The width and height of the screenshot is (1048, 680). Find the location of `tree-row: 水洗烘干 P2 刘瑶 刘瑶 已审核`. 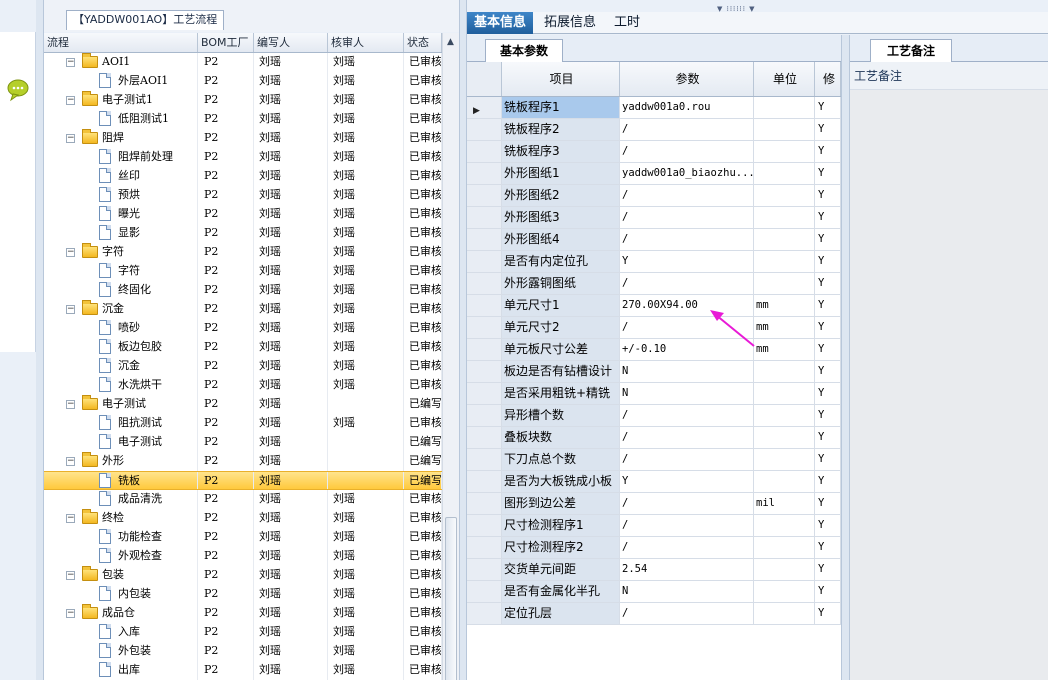

tree-row: 水洗烘干 P2 刘瑶 刘瑶 已审核 is located at coordinates (243, 385).